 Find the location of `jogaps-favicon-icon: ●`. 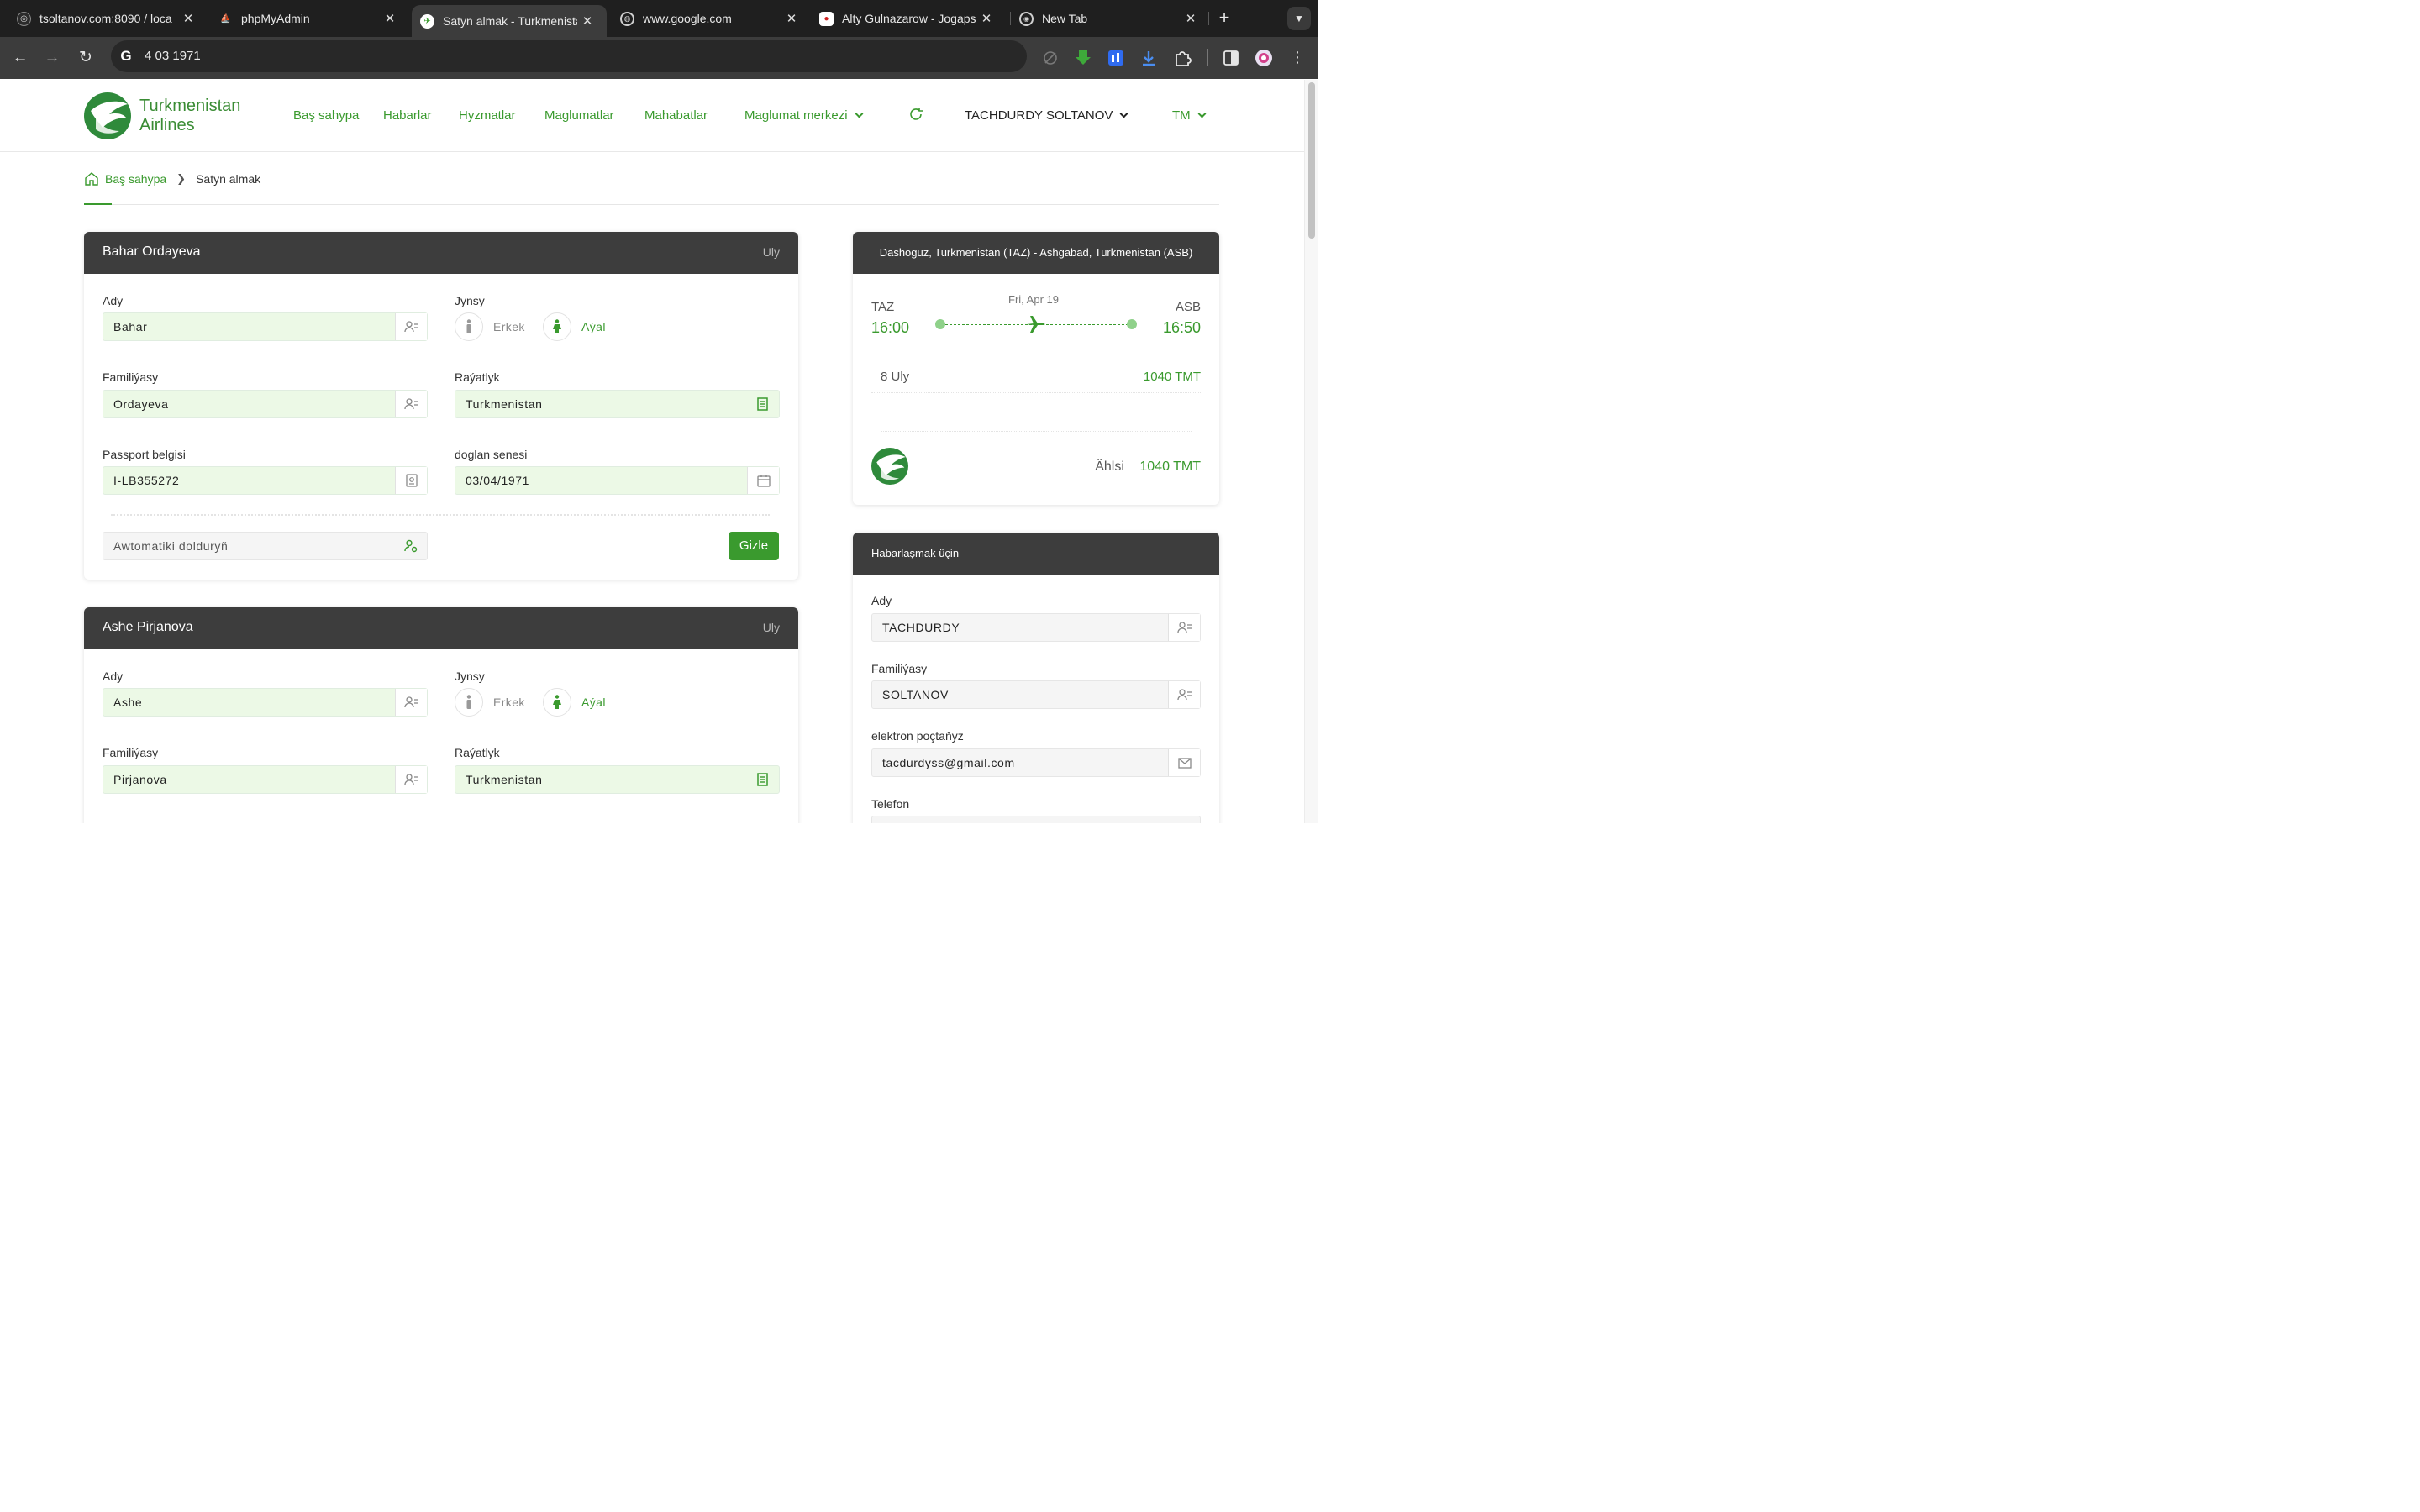

jogaps-favicon-icon: ● is located at coordinates (826, 18).